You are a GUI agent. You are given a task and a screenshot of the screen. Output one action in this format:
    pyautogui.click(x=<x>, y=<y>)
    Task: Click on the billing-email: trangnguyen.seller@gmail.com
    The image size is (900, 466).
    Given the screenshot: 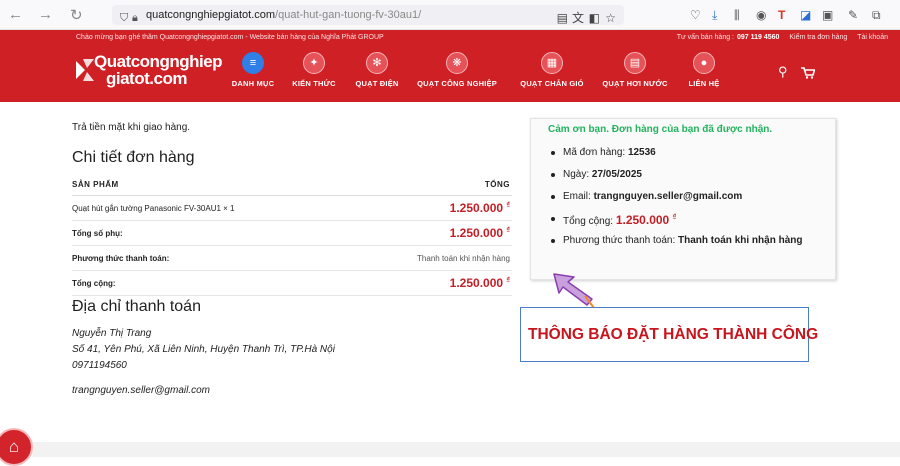 What is the action you would take?
    pyautogui.click(x=141, y=390)
    